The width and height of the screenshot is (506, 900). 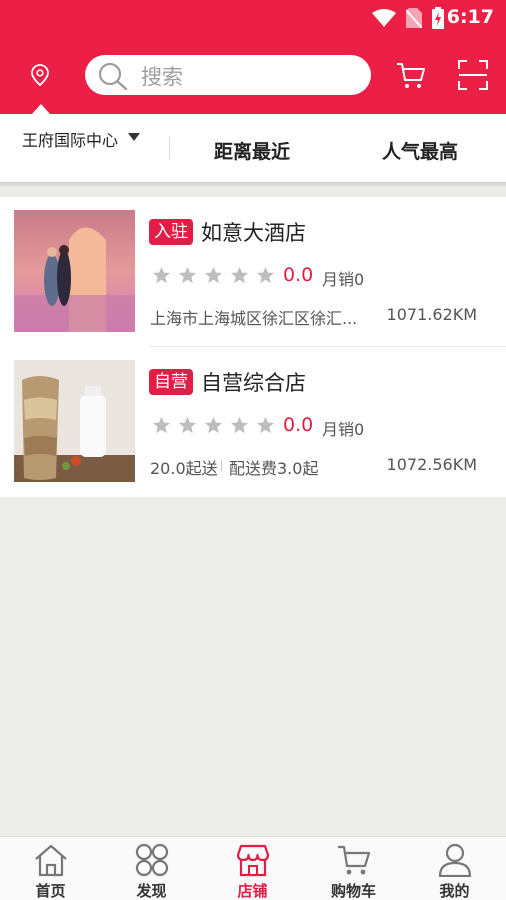 I want to click on search-icon, so click(x=113, y=76).